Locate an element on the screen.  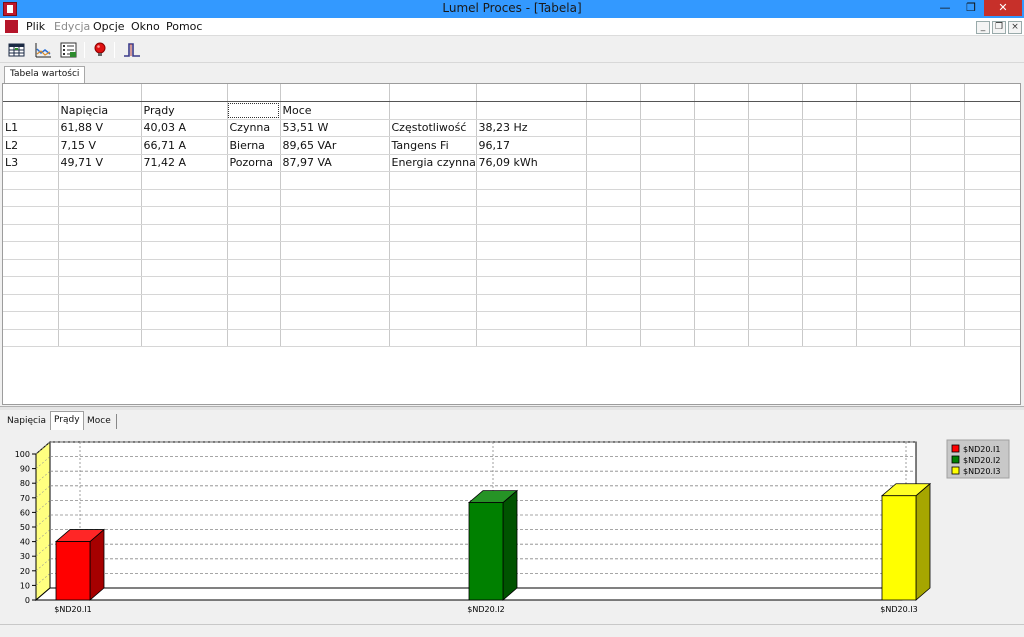
grid-cell: 76,09 kWh is located at coordinates (531, 163).